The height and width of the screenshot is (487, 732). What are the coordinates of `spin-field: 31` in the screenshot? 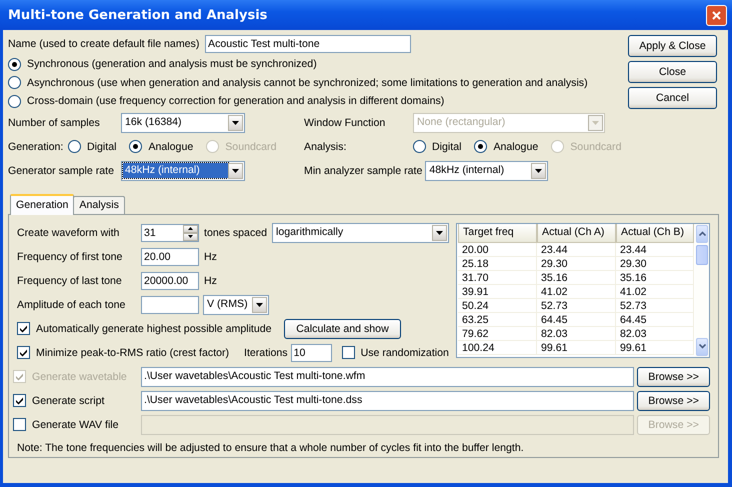 It's located at (170, 233).